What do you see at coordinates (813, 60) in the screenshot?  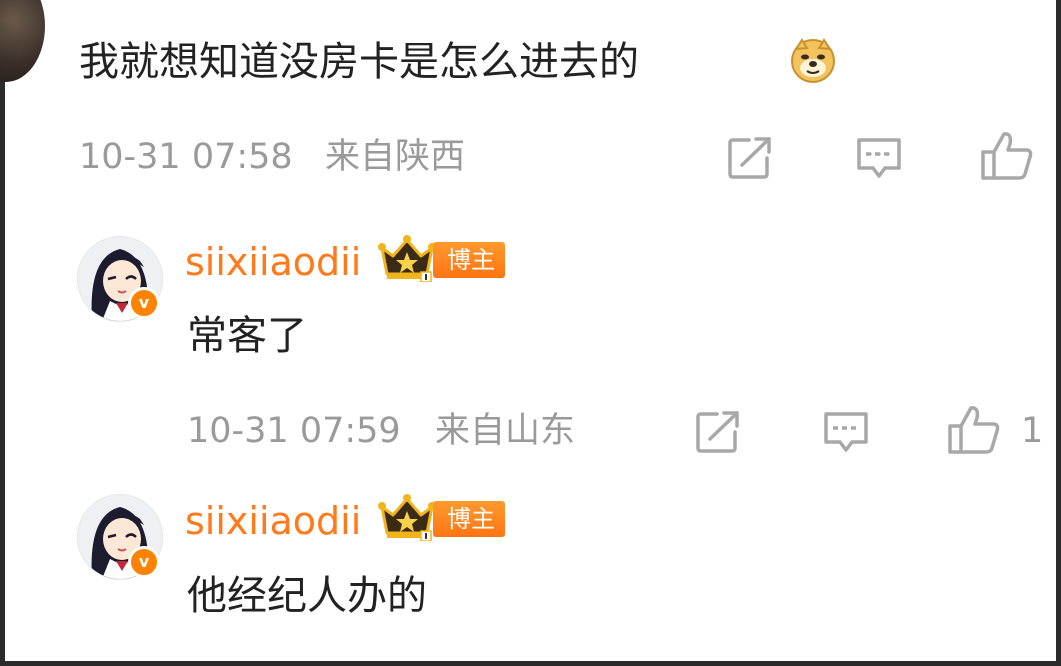 I see `doge-emoji-icon` at bounding box center [813, 60].